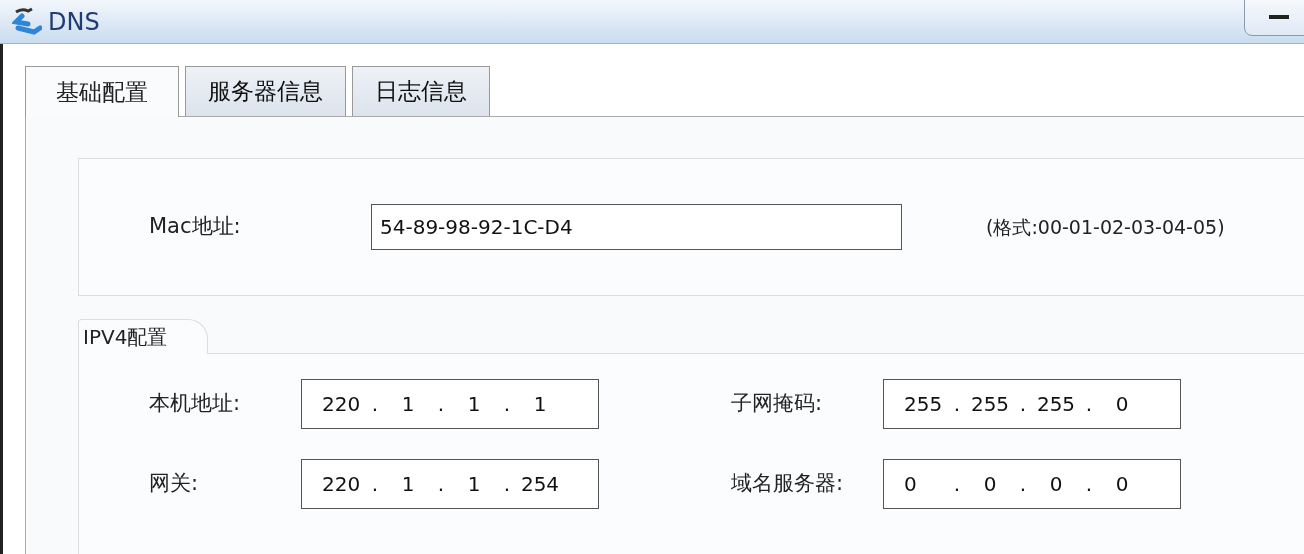  What do you see at coordinates (787, 484) in the screenshot?
I see `field-label: 域名服务器:` at bounding box center [787, 484].